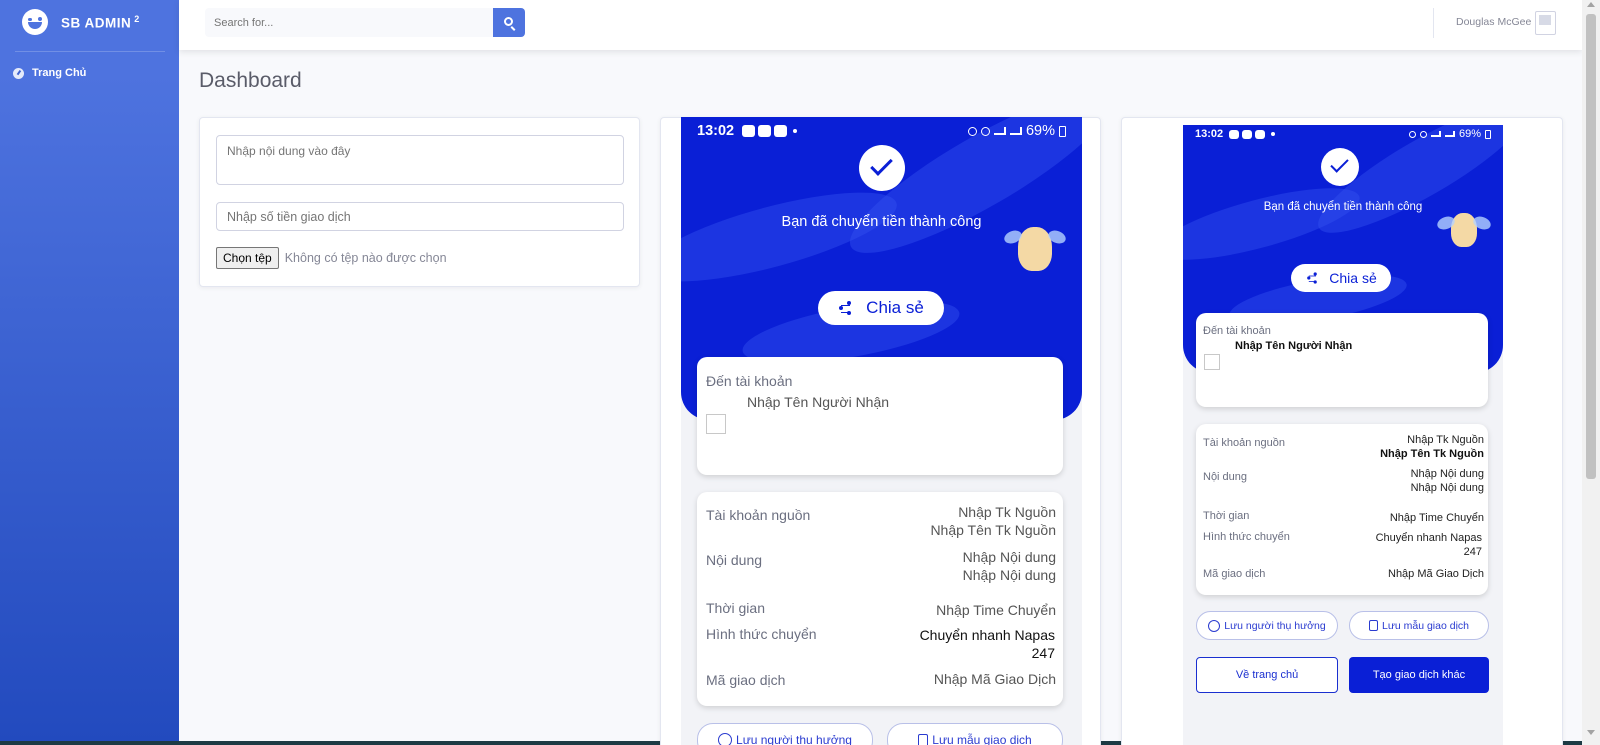 The image size is (1600, 745). I want to click on time-value: Nhập Time Chuyển, so click(996, 610).